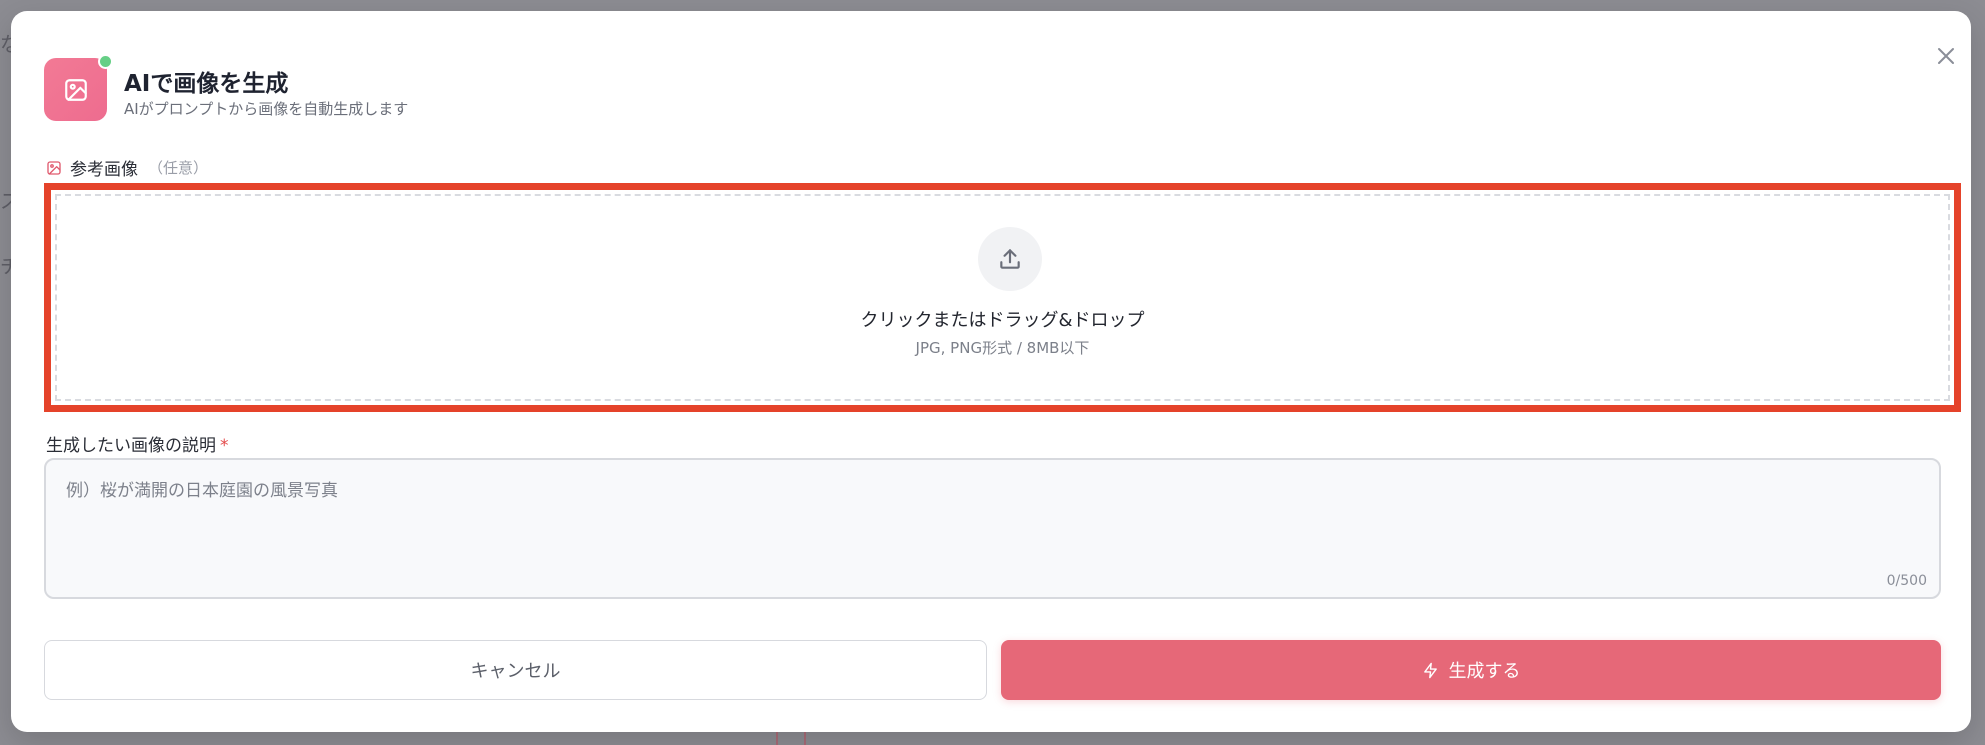  I want to click on status-dot, so click(105, 61).